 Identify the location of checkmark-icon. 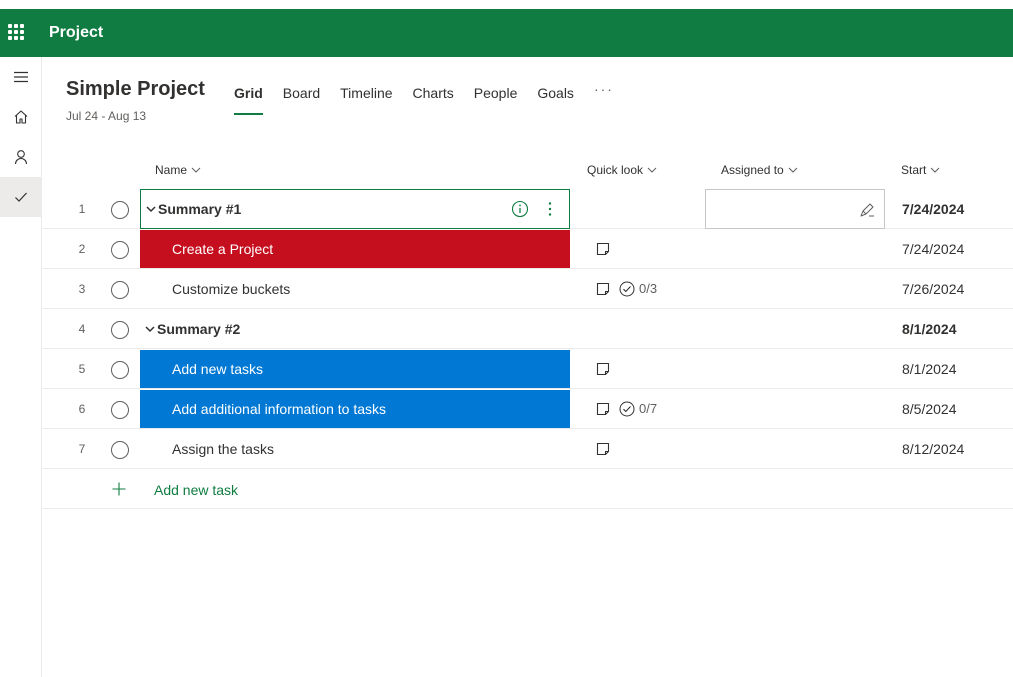
(20, 197).